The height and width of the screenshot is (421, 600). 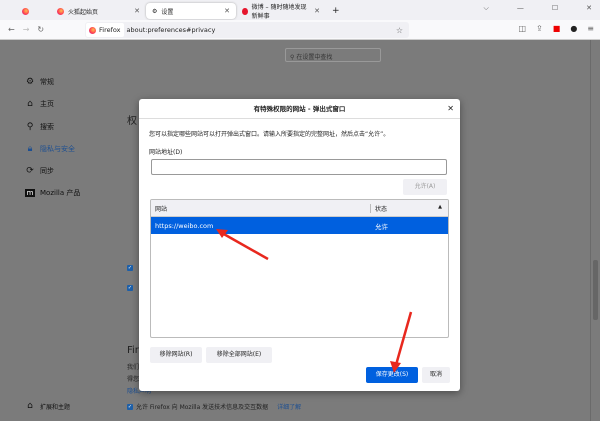 What do you see at coordinates (242, 245) in the screenshot?
I see `arrow-to-site` at bounding box center [242, 245].